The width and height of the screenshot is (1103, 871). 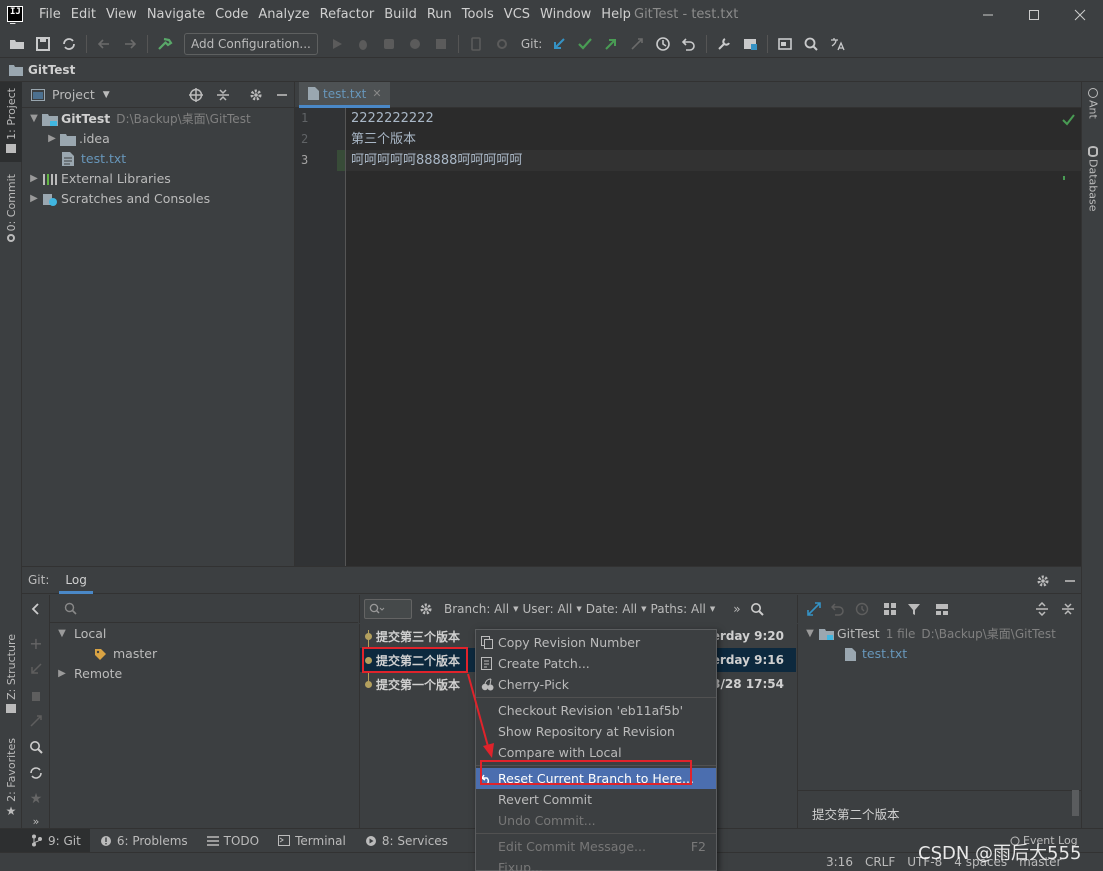 I want to click on code-line: 2222222222, so click(x=713, y=118).